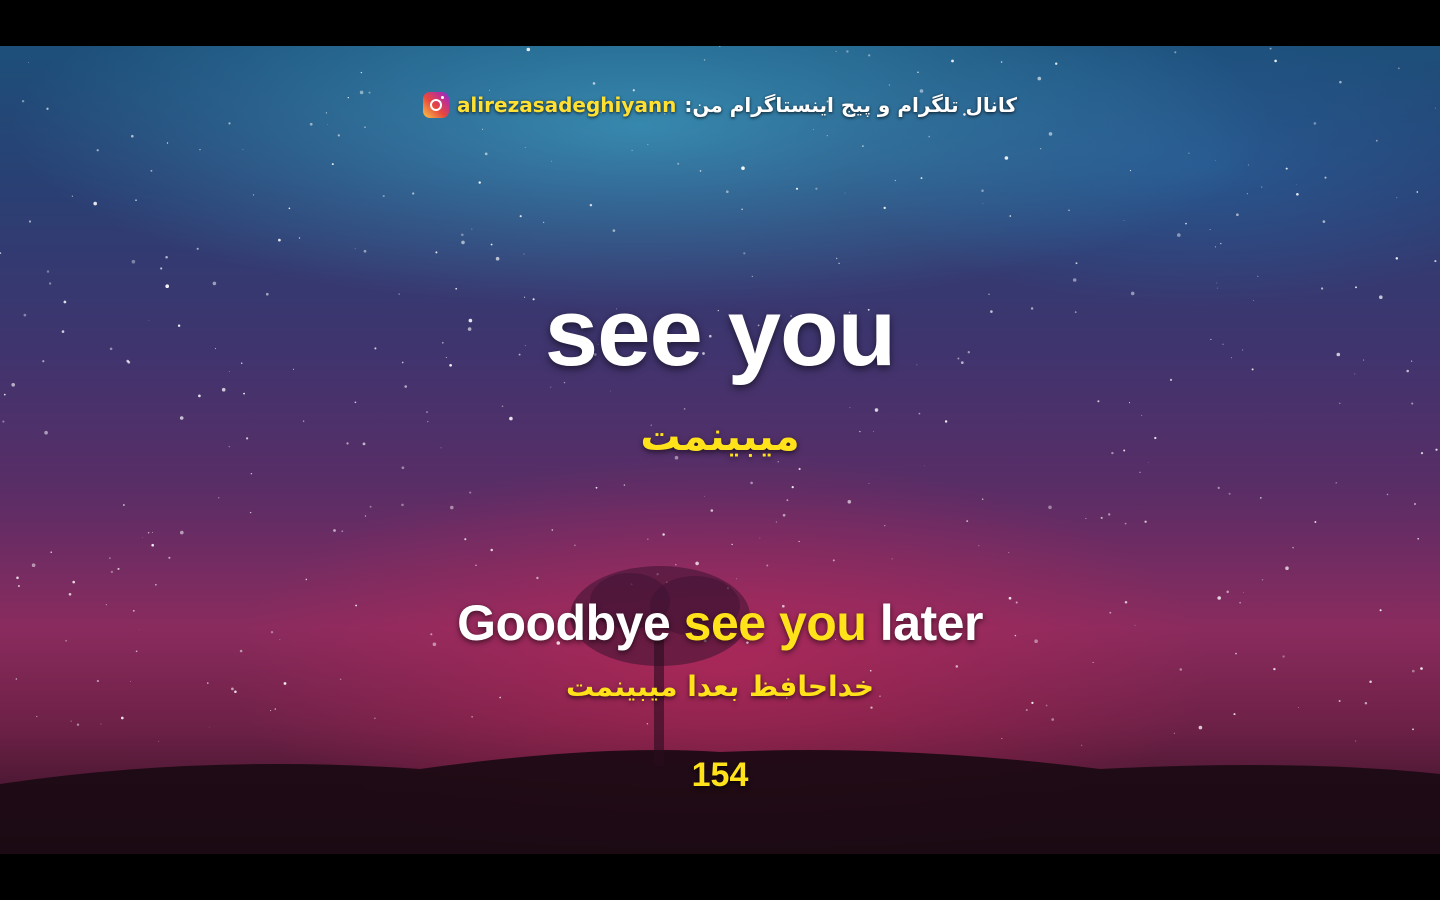  Describe the element at coordinates (435, 105) in the screenshot. I see `instagram-icon` at that location.